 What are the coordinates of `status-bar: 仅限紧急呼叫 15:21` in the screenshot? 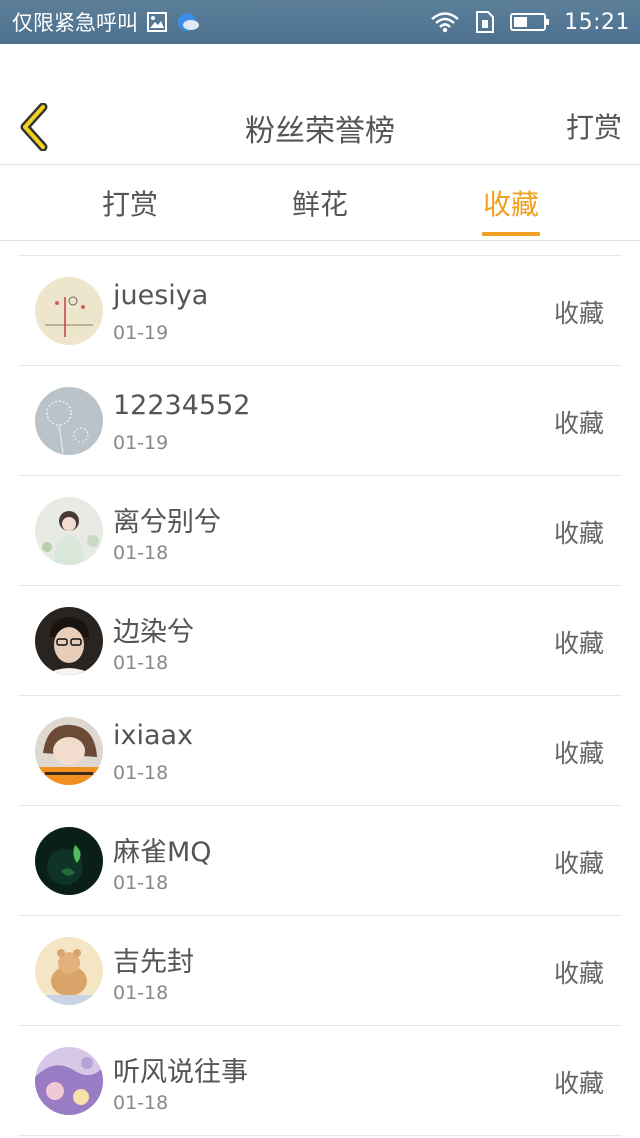 It's located at (320, 22).